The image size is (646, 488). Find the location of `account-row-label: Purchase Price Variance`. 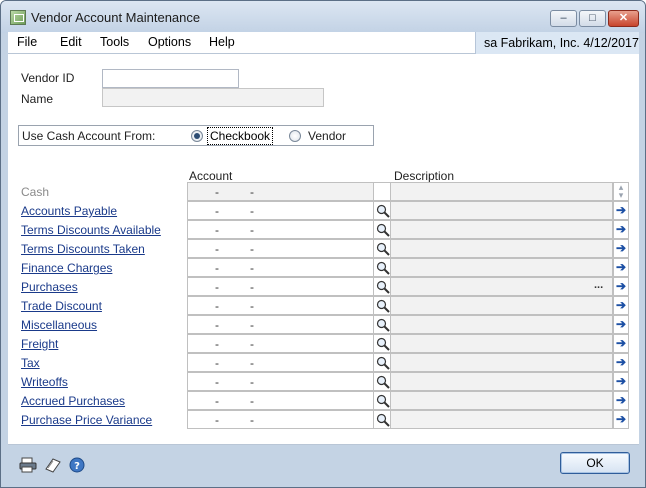

account-row-label: Purchase Price Variance is located at coordinates (86, 420).